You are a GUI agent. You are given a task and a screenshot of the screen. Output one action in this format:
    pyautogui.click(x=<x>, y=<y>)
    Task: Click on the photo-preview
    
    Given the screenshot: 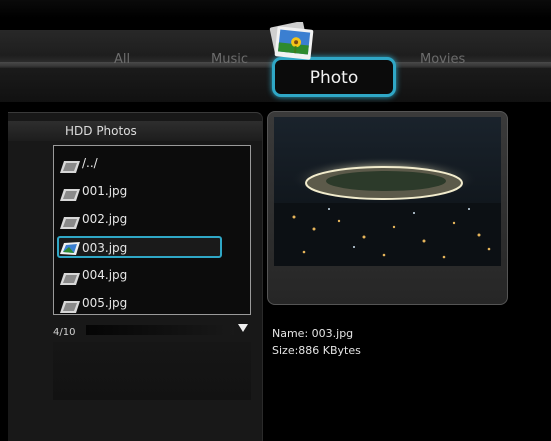 What is the action you would take?
    pyautogui.click(x=387, y=191)
    